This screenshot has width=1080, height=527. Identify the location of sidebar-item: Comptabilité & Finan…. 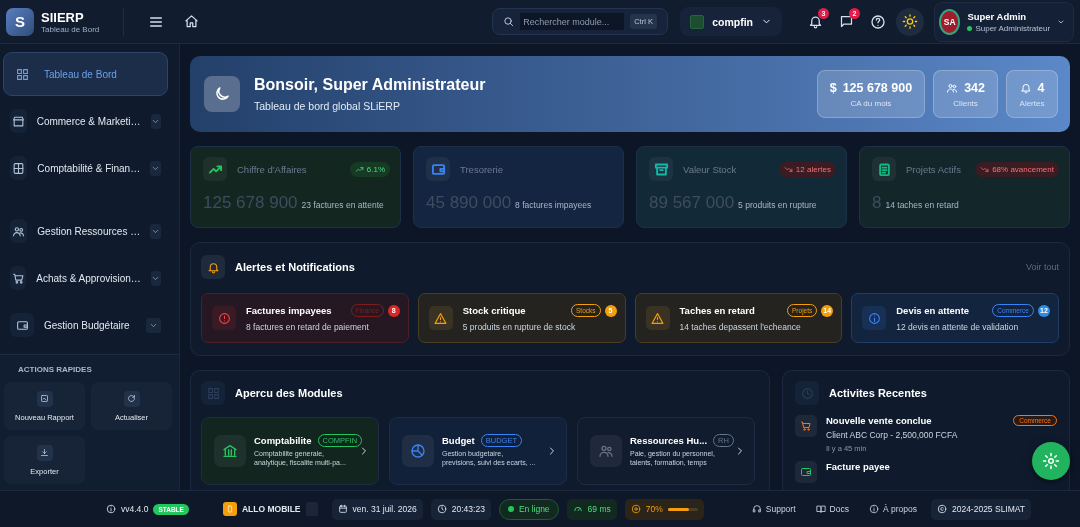
(85, 168).